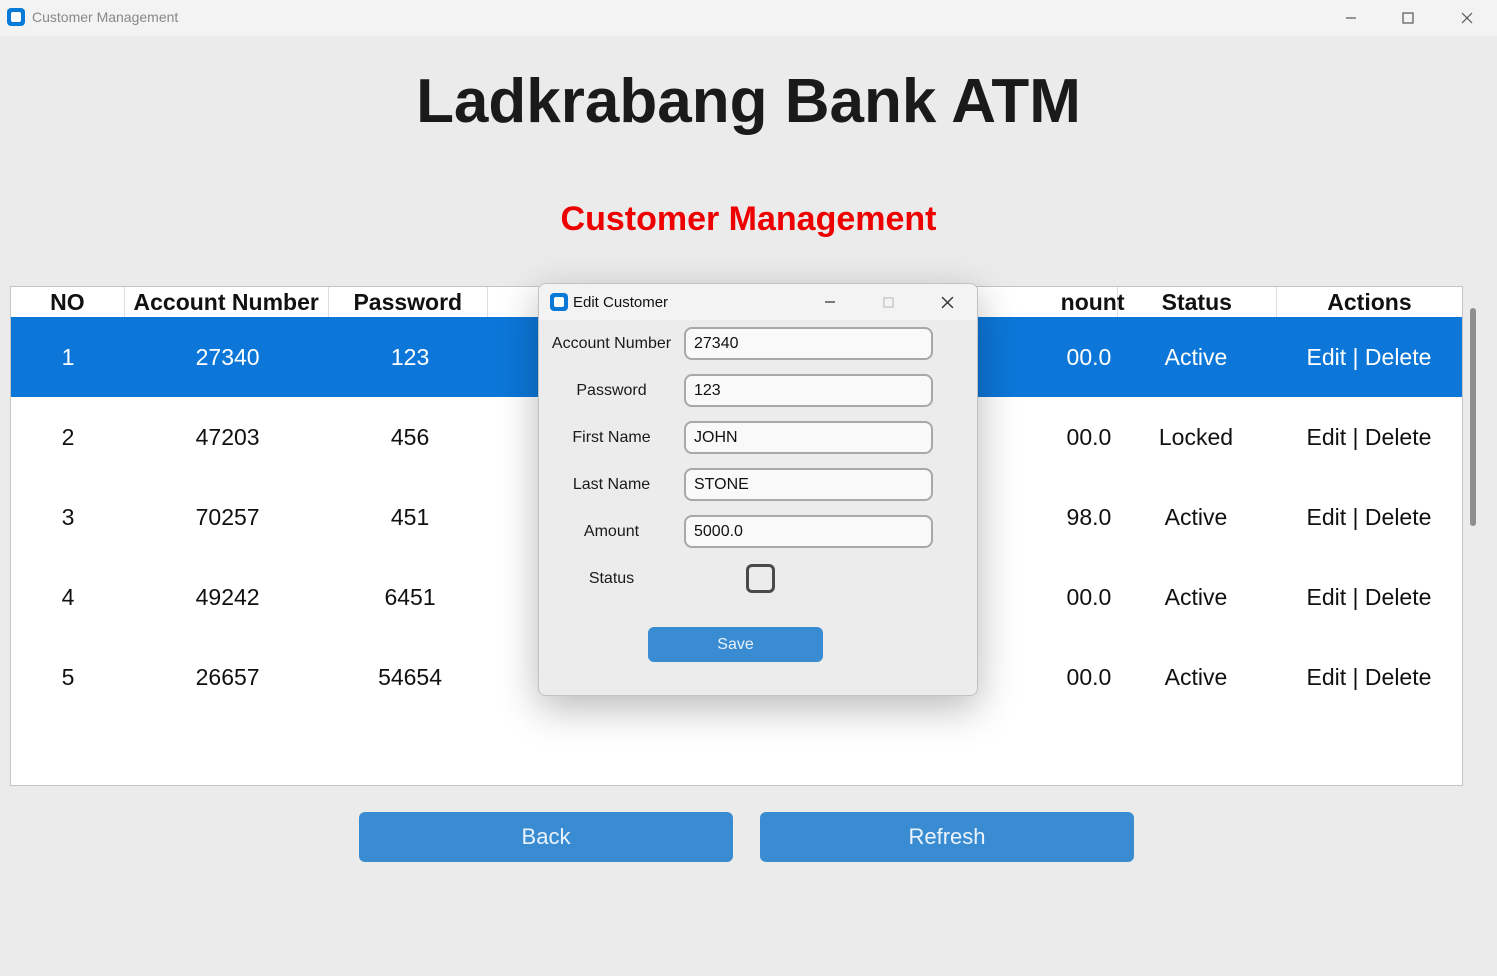 This screenshot has width=1497, height=976. Describe the element at coordinates (227, 436) in the screenshot. I see `cell-account-number: 47203` at that location.